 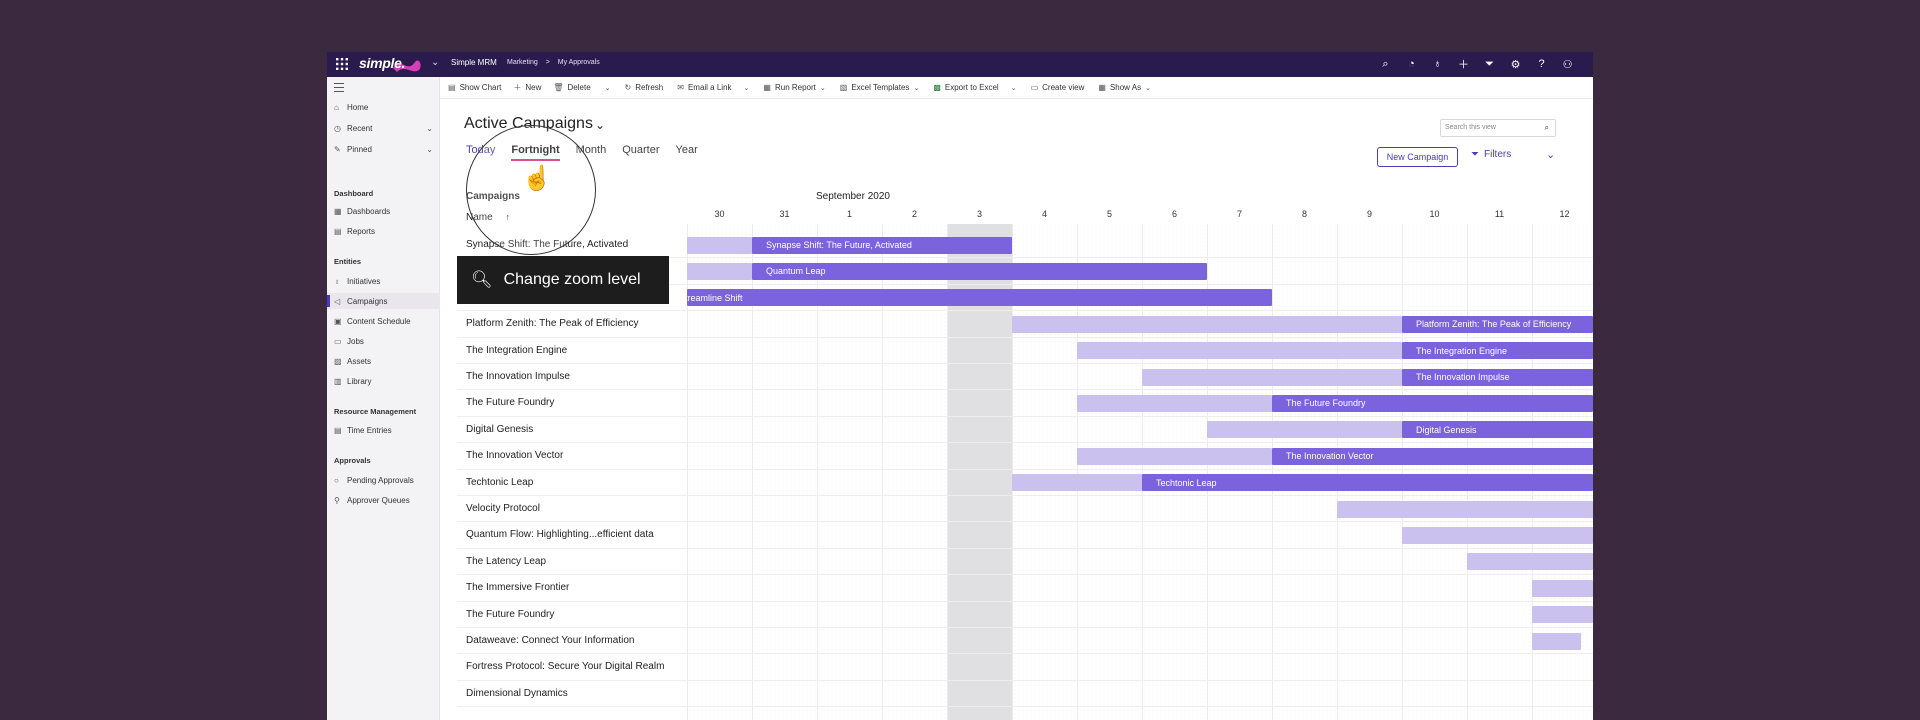 I want to click on gantt-bar-active: The Innovation Vector, so click(x=1432, y=456).